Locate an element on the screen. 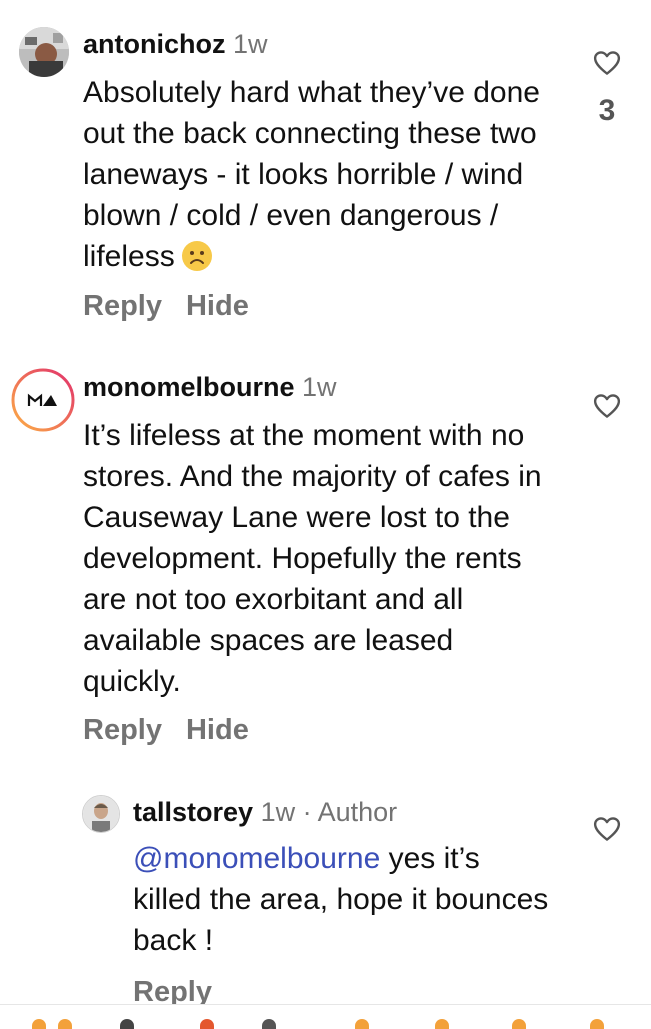 Image resolution: width=651 pixels, height=1029 pixels. like-count: 3 is located at coordinates (607, 110).